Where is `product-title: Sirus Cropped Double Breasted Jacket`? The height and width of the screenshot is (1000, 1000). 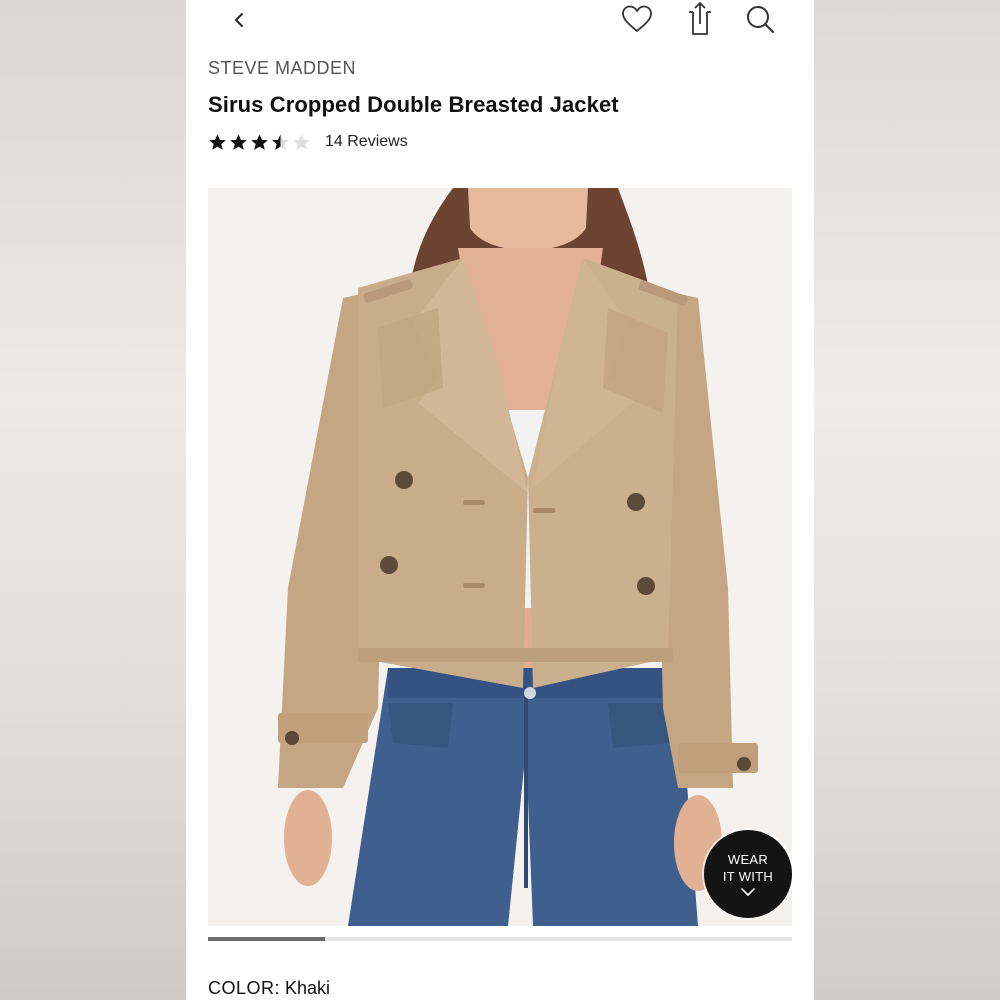
product-title: Sirus Cropped Double Breasted Jacket is located at coordinates (413, 104).